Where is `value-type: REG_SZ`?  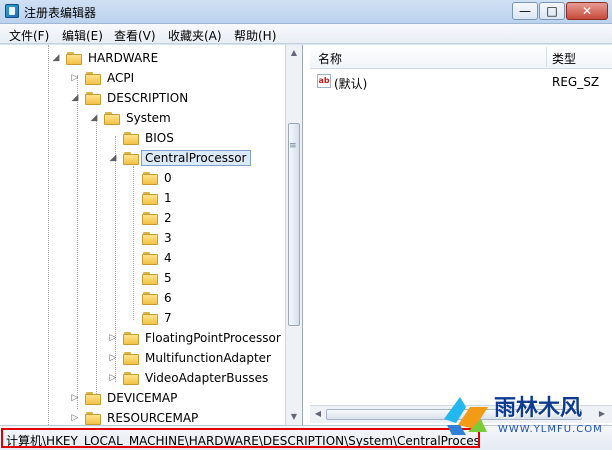
value-type: REG_SZ is located at coordinates (576, 82).